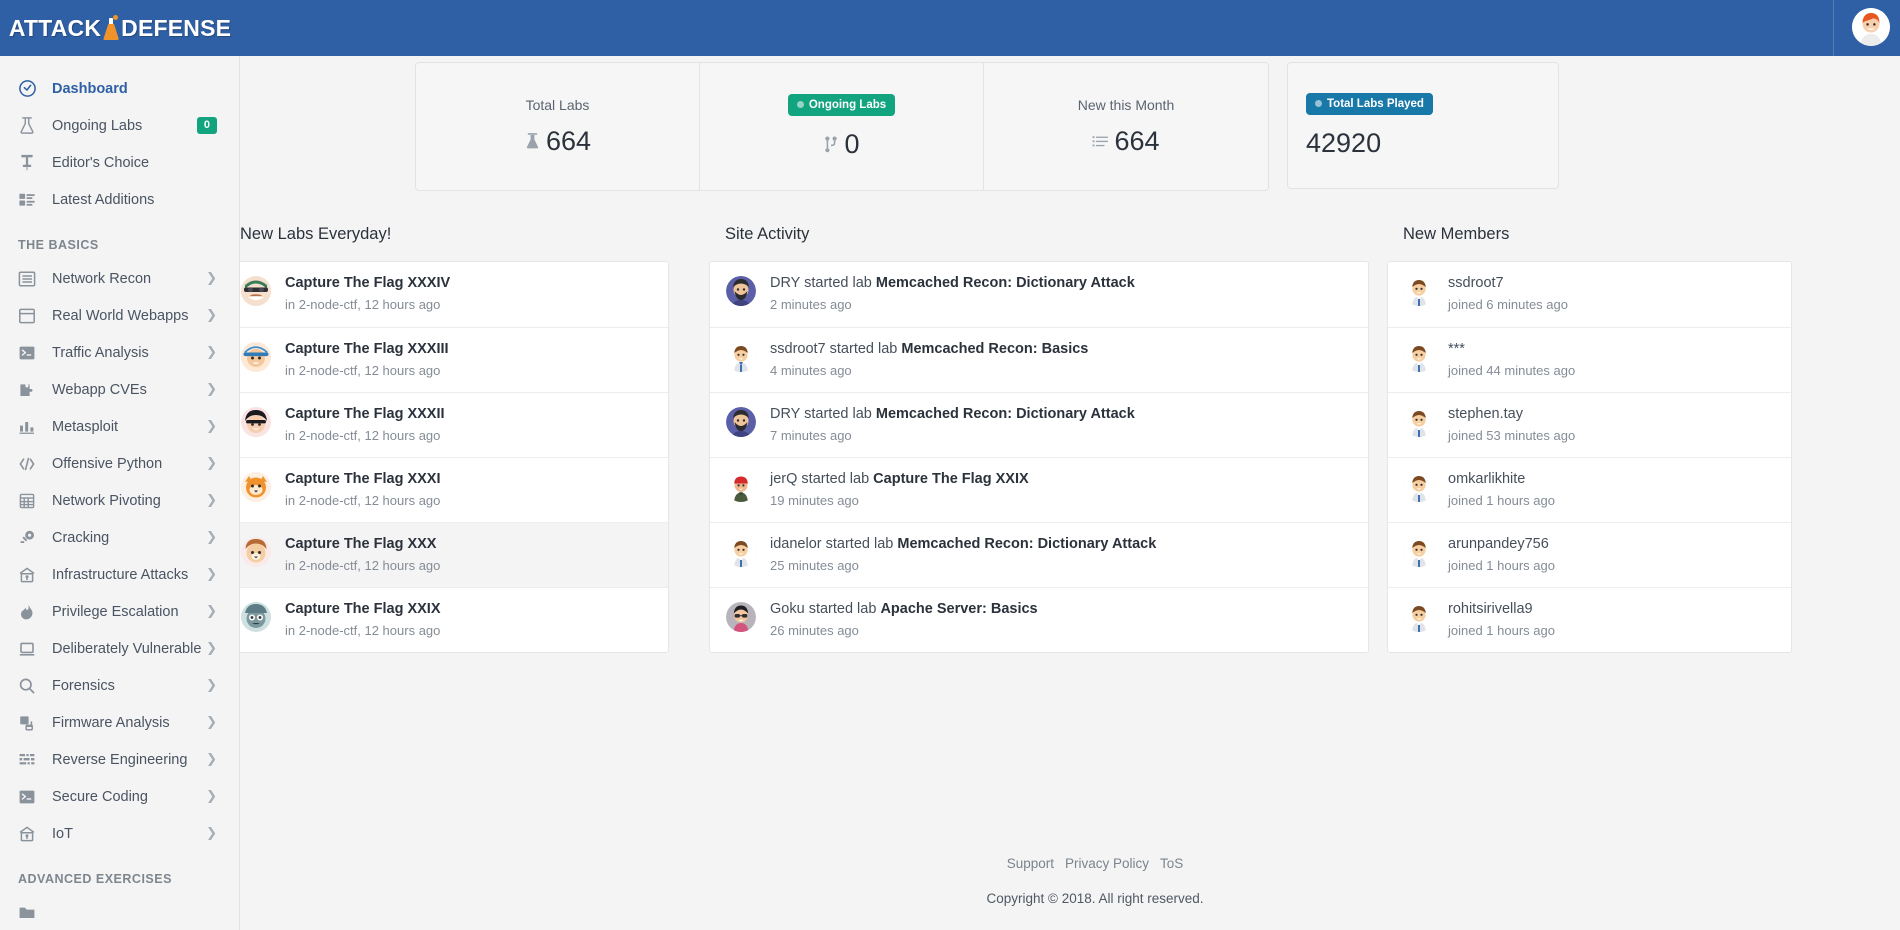 Image resolution: width=1900 pixels, height=930 pixels. I want to click on sidebar-item-reverse-engineering: Reverse Engineering ❯, so click(119, 759).